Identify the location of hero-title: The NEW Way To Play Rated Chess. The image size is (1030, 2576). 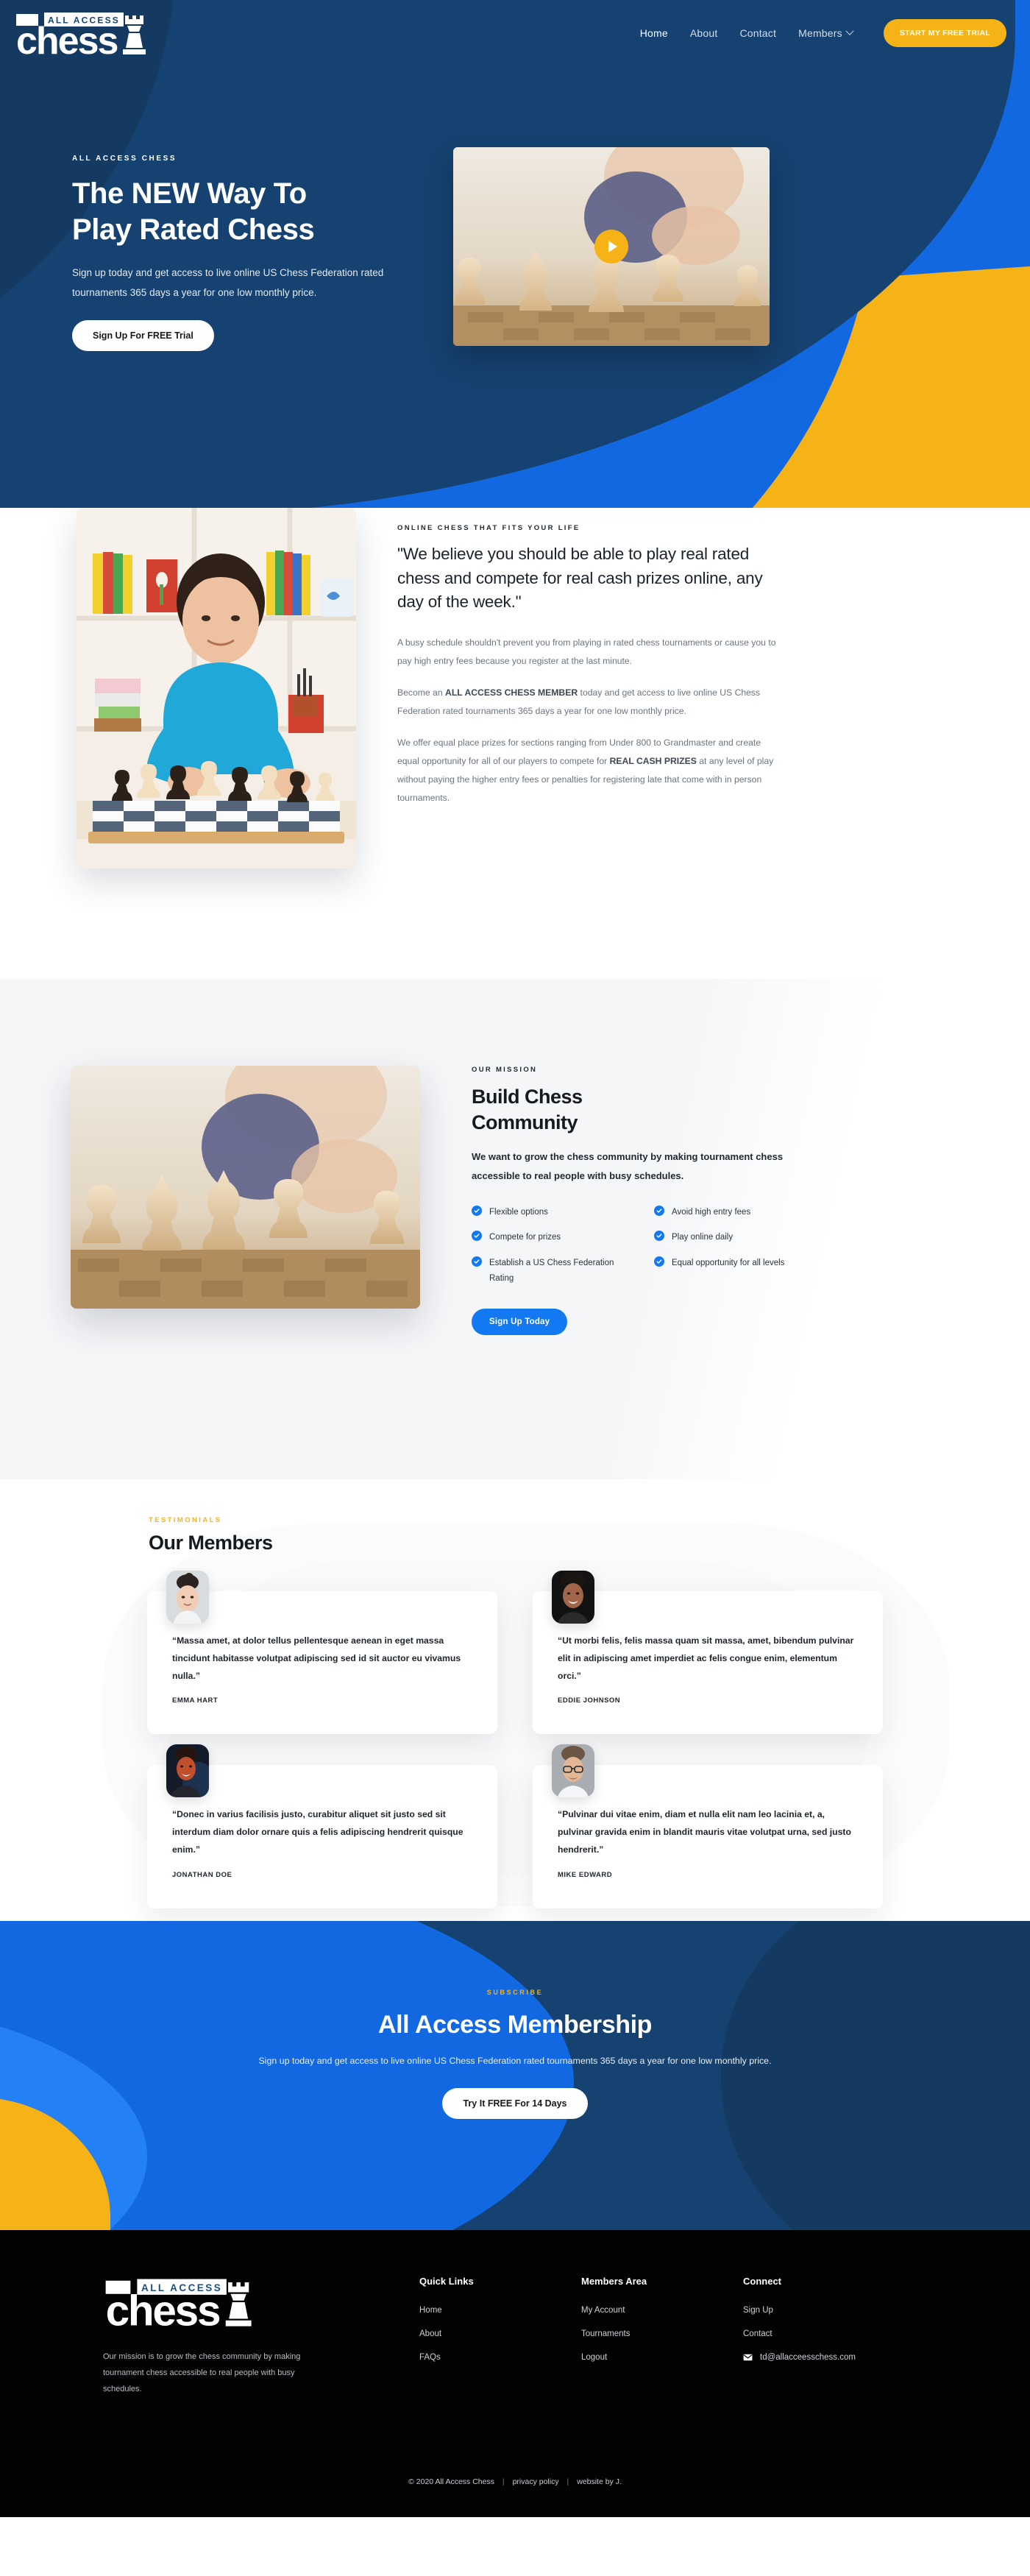
(242, 212).